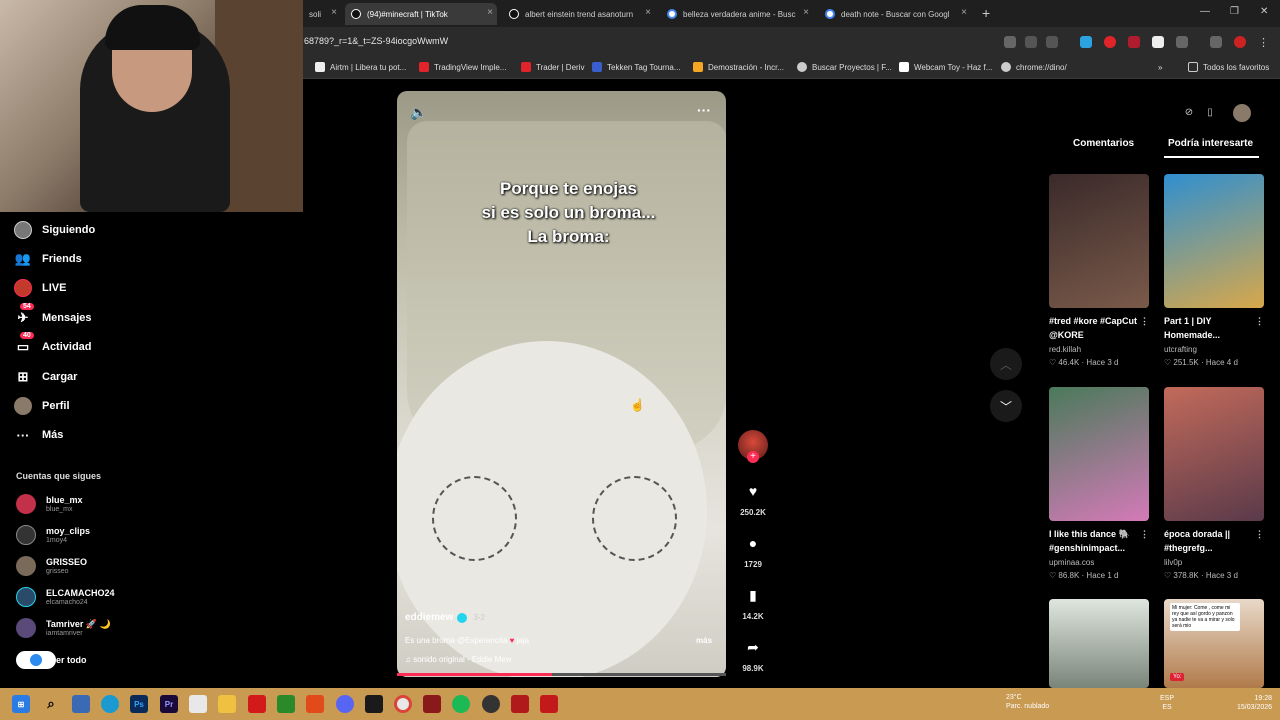 The width and height of the screenshot is (1280, 720). I want to click on following-account: blue_mx blue_mx, so click(49, 504).